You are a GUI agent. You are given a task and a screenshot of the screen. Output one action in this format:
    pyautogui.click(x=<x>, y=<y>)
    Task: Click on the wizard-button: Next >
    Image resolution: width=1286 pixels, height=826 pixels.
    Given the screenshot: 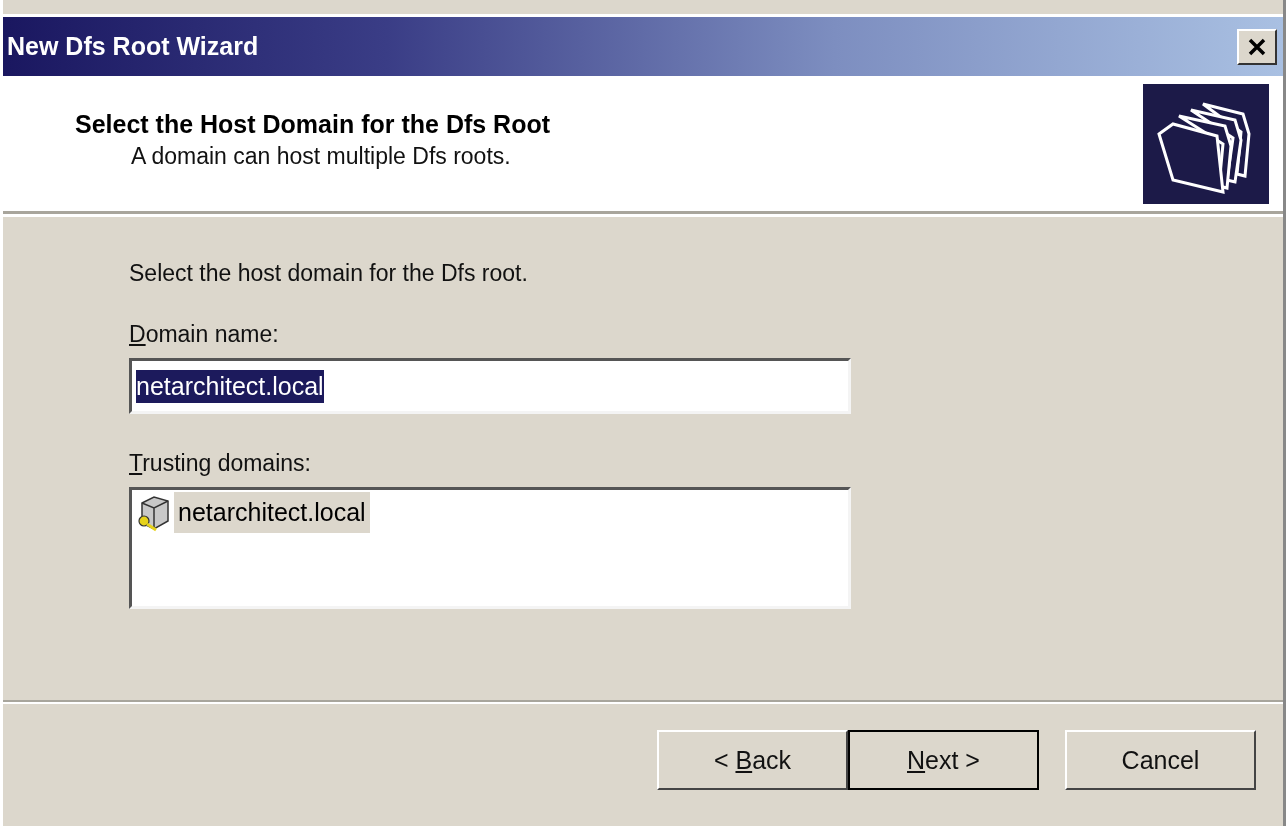 What is the action you would take?
    pyautogui.click(x=943, y=760)
    